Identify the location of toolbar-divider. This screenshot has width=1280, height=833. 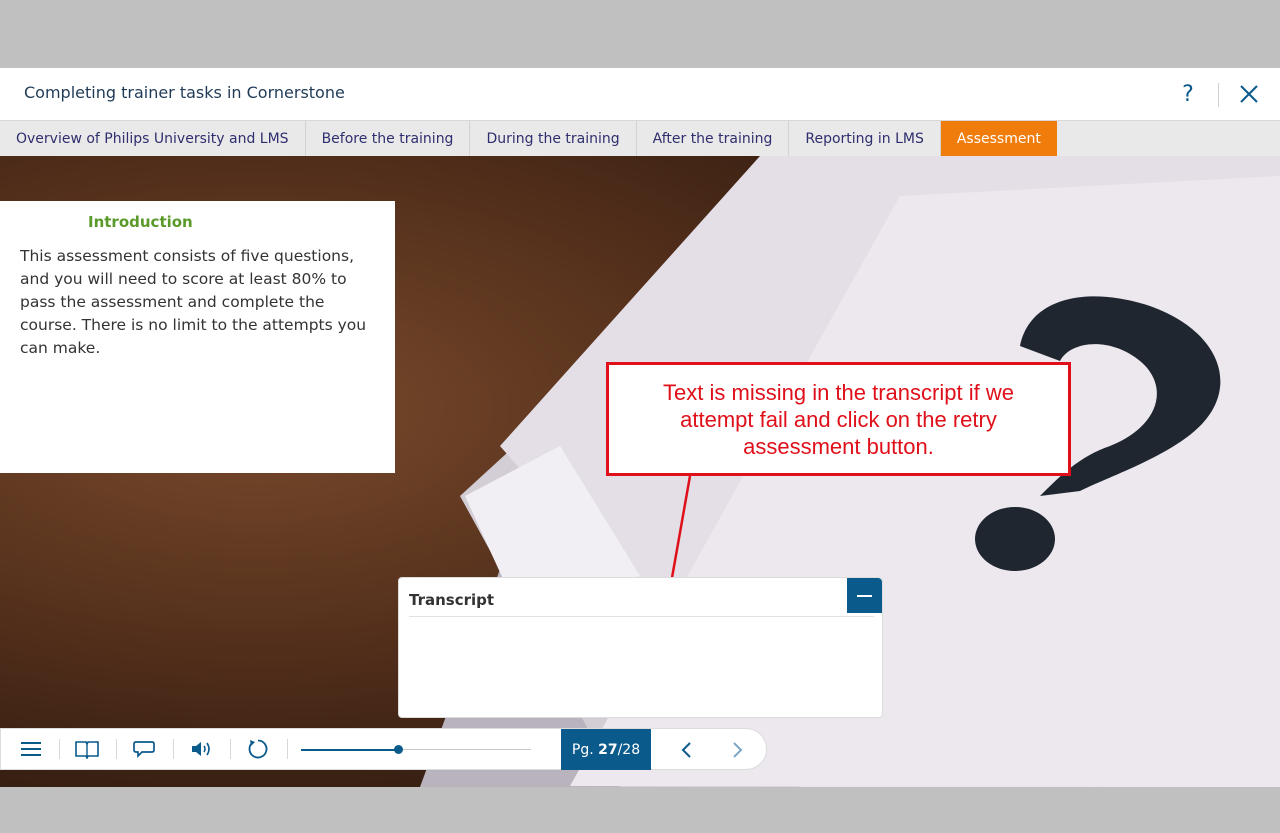
(287, 749).